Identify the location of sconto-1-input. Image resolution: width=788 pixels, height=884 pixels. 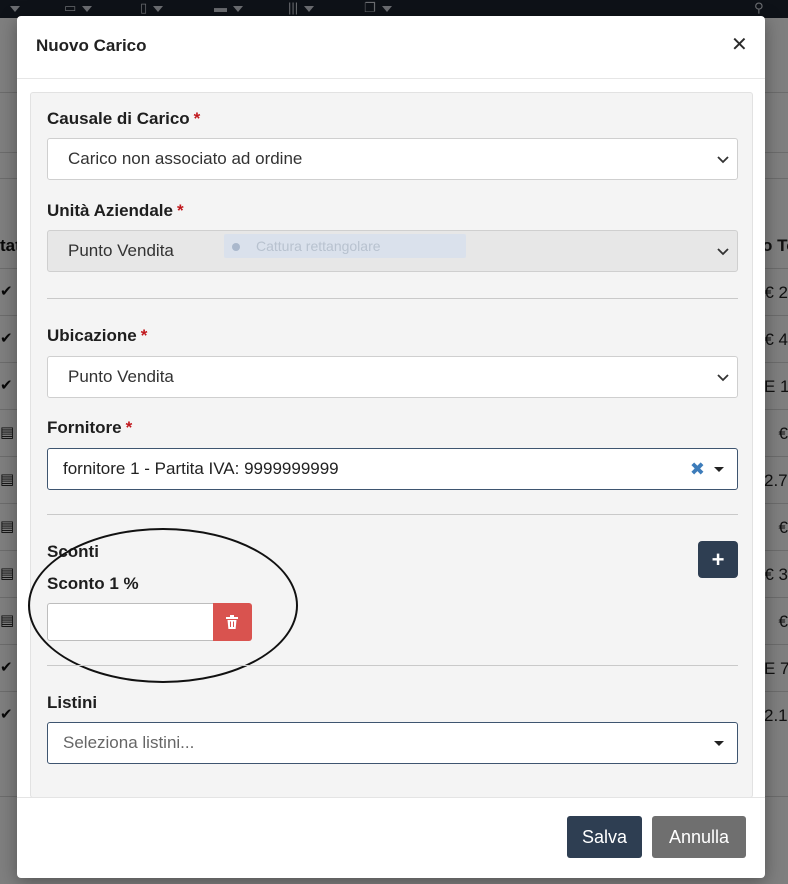
(130, 622).